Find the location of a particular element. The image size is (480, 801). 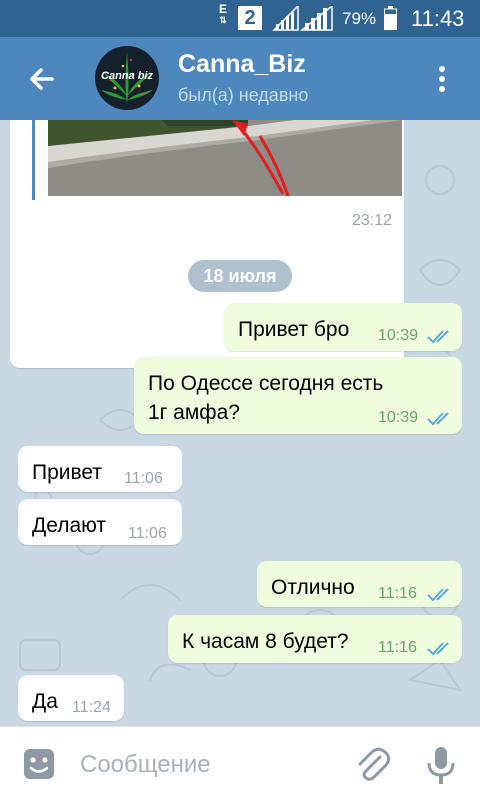

chat-title: Canna_Biz is located at coordinates (242, 64).